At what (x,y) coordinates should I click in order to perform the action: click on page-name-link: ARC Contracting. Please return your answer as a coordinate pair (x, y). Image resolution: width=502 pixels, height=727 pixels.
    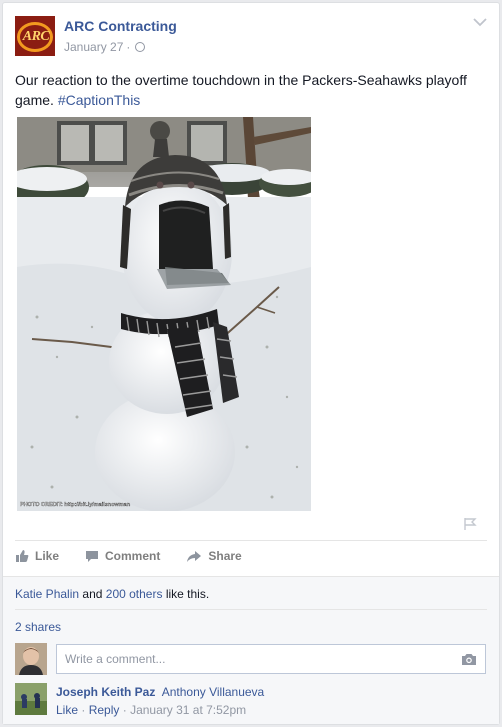
    Looking at the image, I should click on (120, 26).